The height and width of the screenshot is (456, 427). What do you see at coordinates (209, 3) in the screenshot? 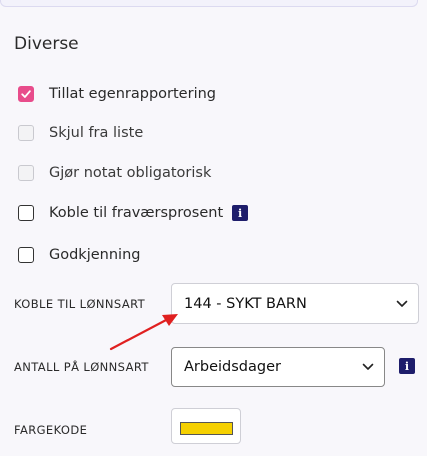
I see `top-card-edge` at bounding box center [209, 3].